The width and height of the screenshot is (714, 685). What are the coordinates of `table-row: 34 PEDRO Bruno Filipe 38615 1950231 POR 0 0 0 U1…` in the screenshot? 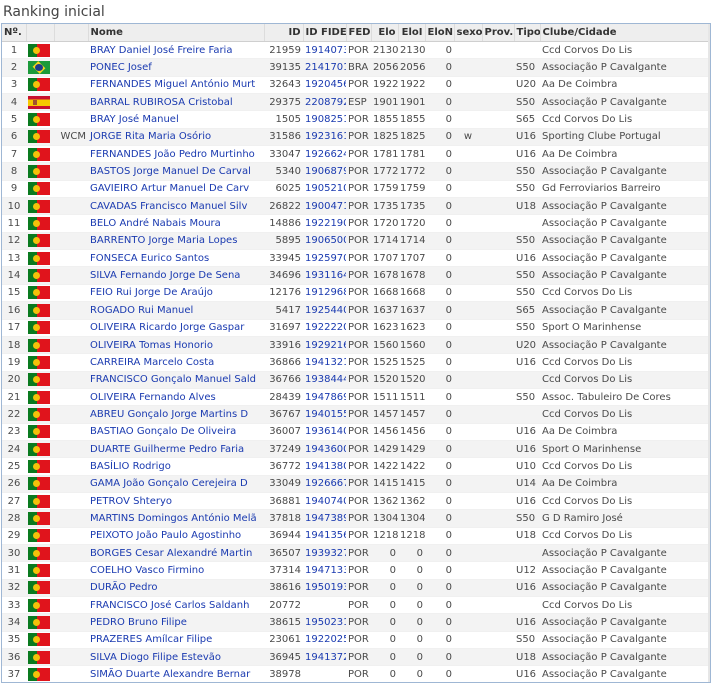 It's located at (356, 622).